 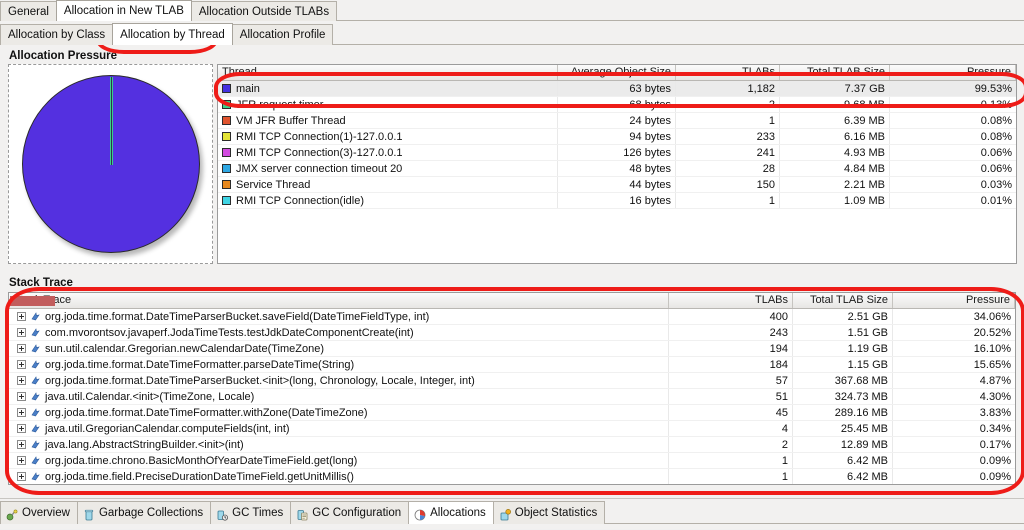 I want to click on bottom-tab-gc-configuration: GC Configuration, so click(x=350, y=512).